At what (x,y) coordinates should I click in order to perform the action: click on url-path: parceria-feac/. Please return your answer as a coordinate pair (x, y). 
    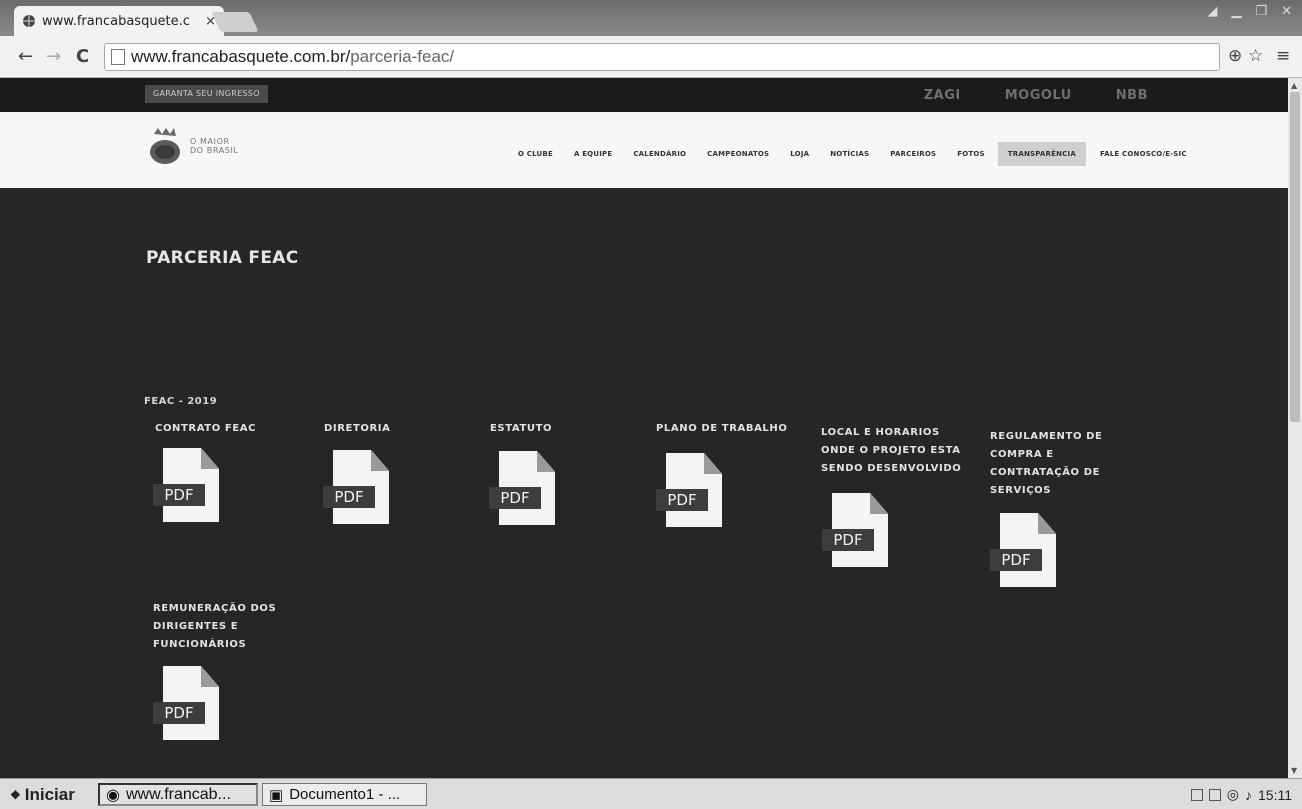
    Looking at the image, I should click on (402, 56).